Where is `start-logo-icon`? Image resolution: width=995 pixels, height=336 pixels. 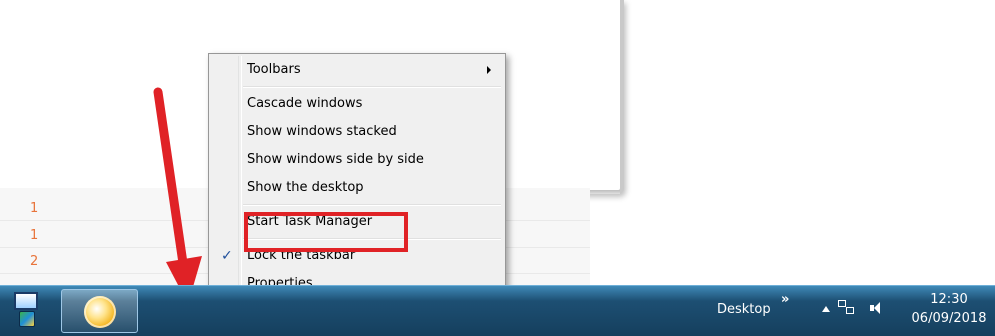
start-logo-icon is located at coordinates (27, 319).